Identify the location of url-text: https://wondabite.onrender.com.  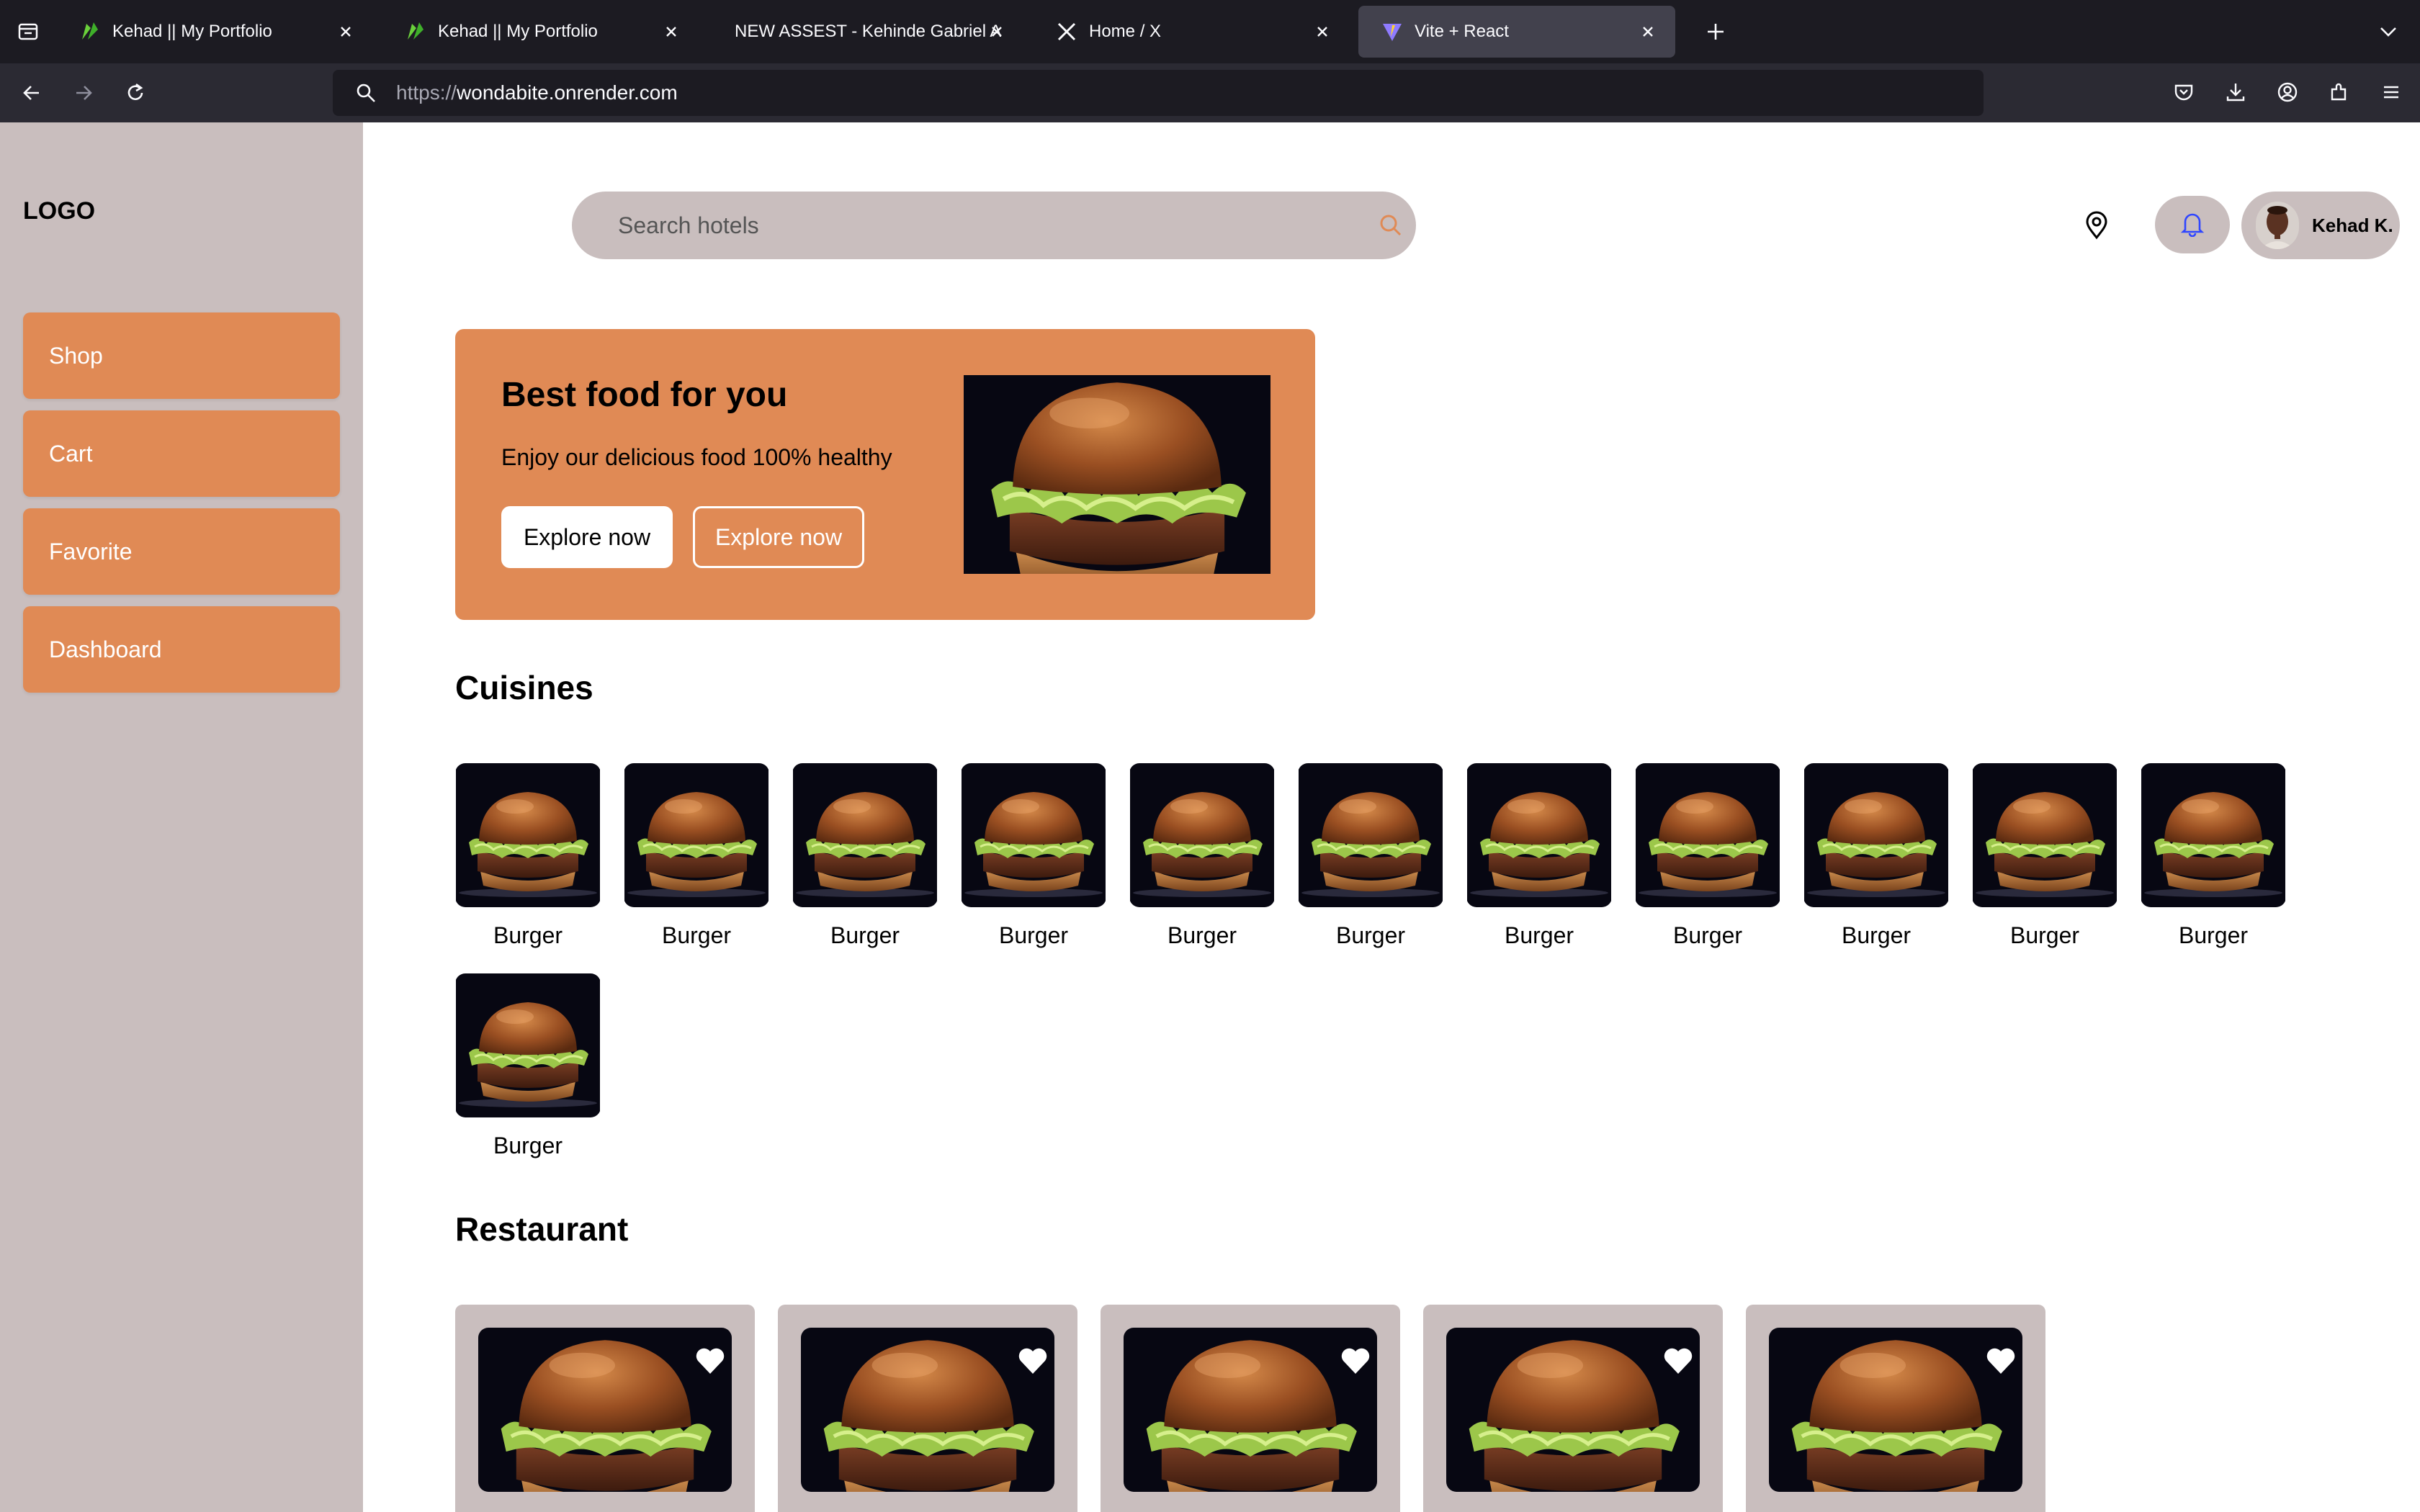
(537, 92).